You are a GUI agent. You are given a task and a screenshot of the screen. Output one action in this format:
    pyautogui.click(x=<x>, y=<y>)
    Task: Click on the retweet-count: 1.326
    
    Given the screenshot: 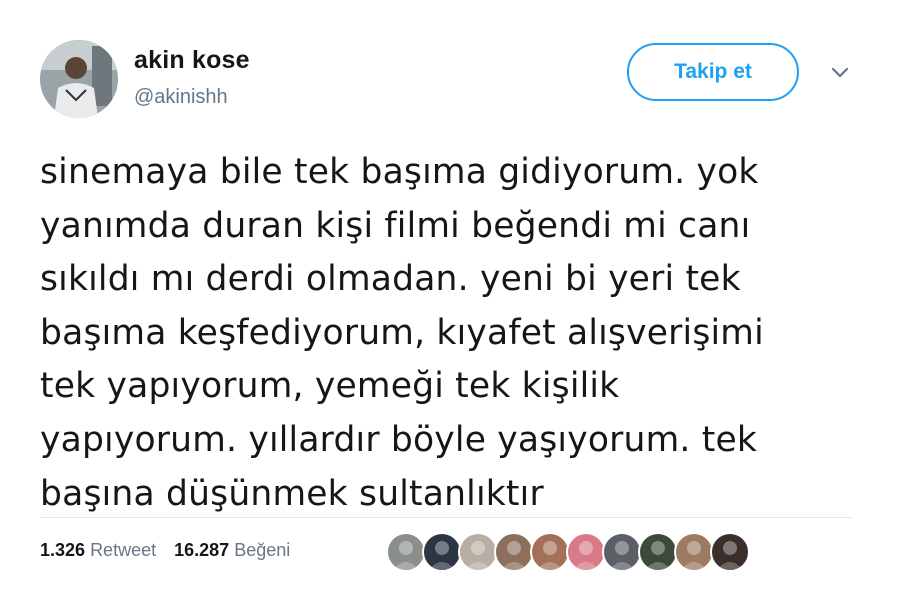 What is the action you would take?
    pyautogui.click(x=63, y=550)
    